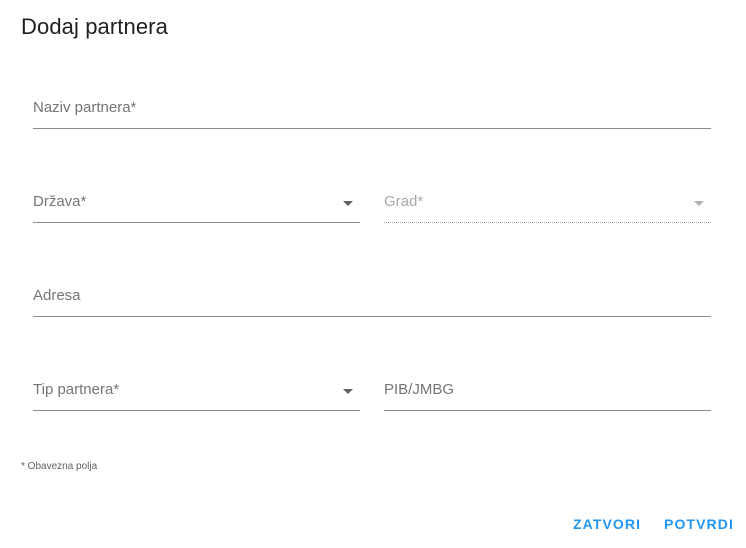 The width and height of the screenshot is (746, 548). What do you see at coordinates (59, 466) in the screenshot?
I see `required-fields-note: * Obavezna polja` at bounding box center [59, 466].